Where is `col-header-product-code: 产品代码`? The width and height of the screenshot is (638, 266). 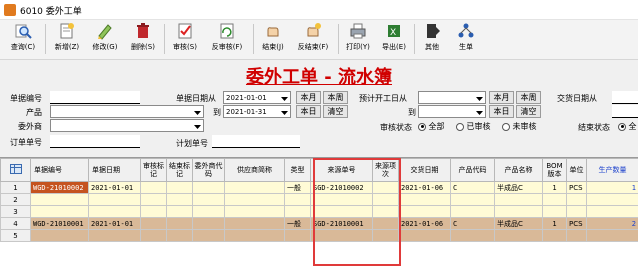 col-header-product-code: 产品代码 is located at coordinates (472, 170).